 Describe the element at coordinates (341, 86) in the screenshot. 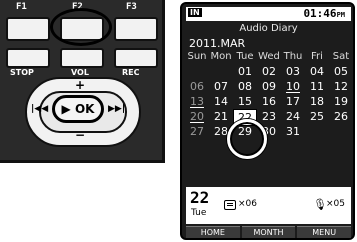

I see `calendar-day: 12` at that location.